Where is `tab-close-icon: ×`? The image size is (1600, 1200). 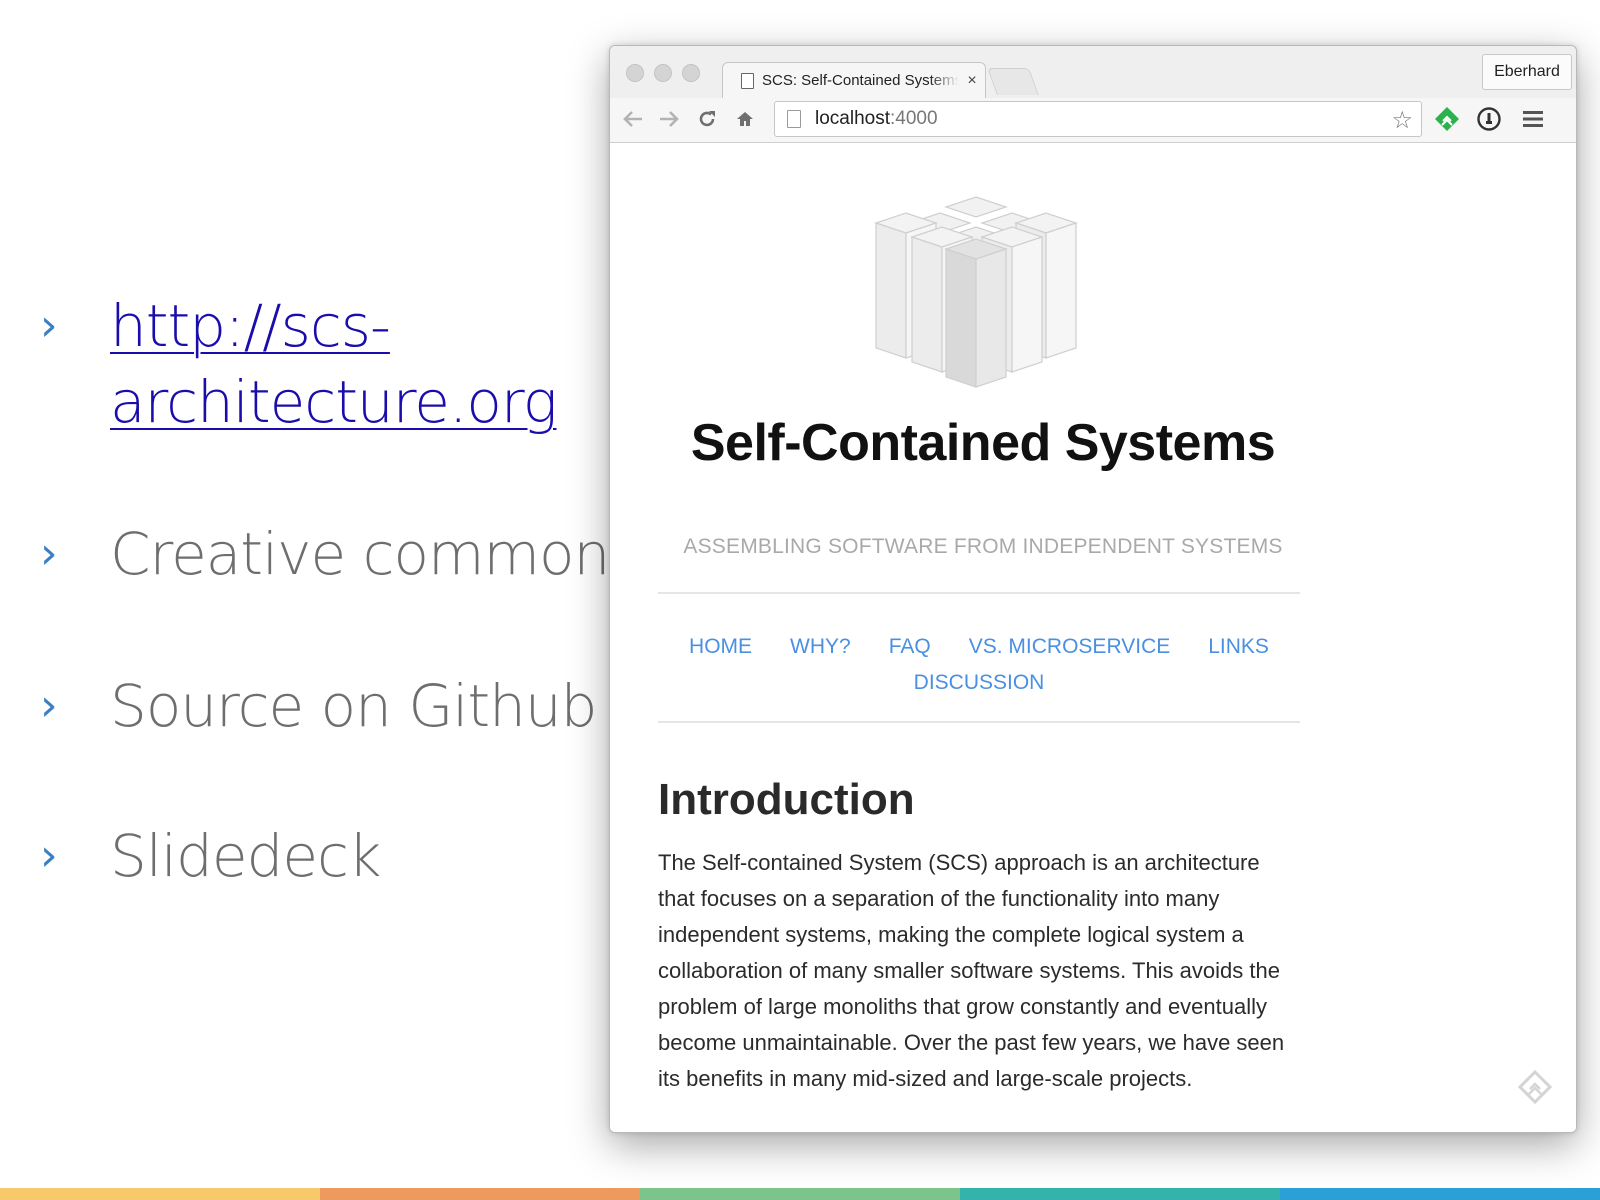 tab-close-icon: × is located at coordinates (972, 81).